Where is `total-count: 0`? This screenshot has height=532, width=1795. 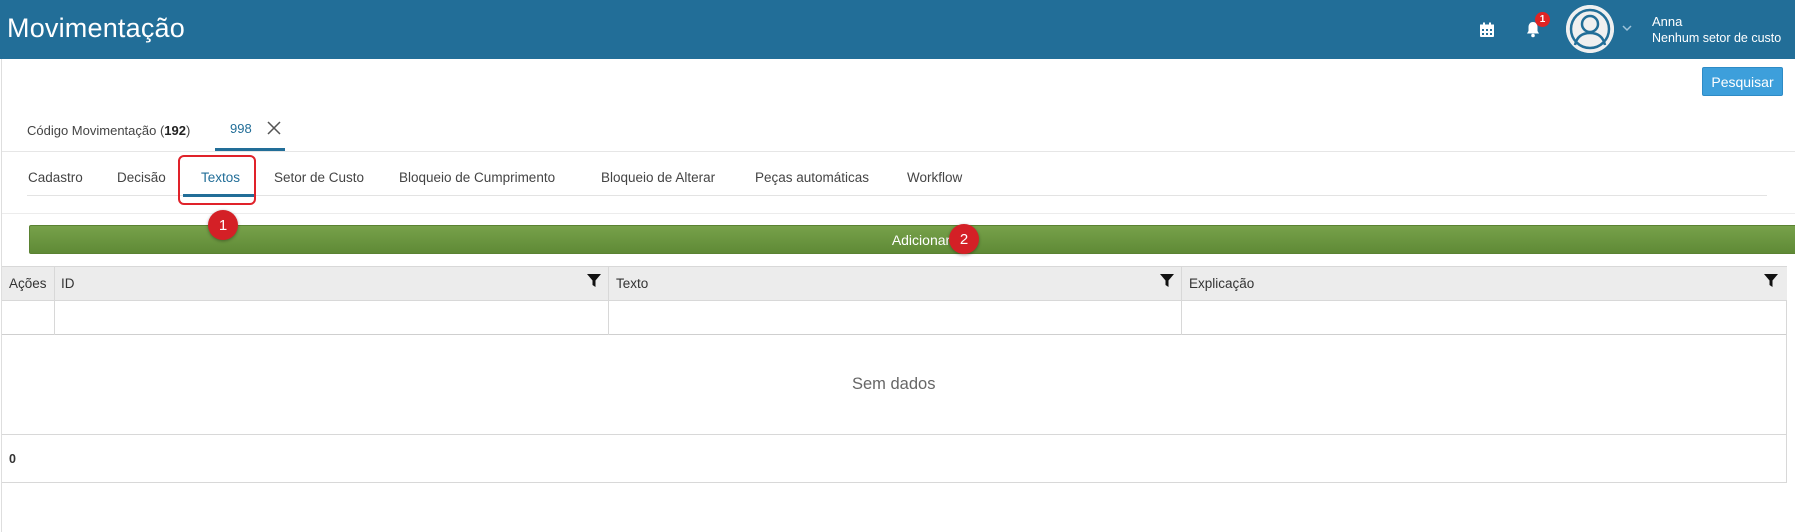 total-count: 0 is located at coordinates (12, 459).